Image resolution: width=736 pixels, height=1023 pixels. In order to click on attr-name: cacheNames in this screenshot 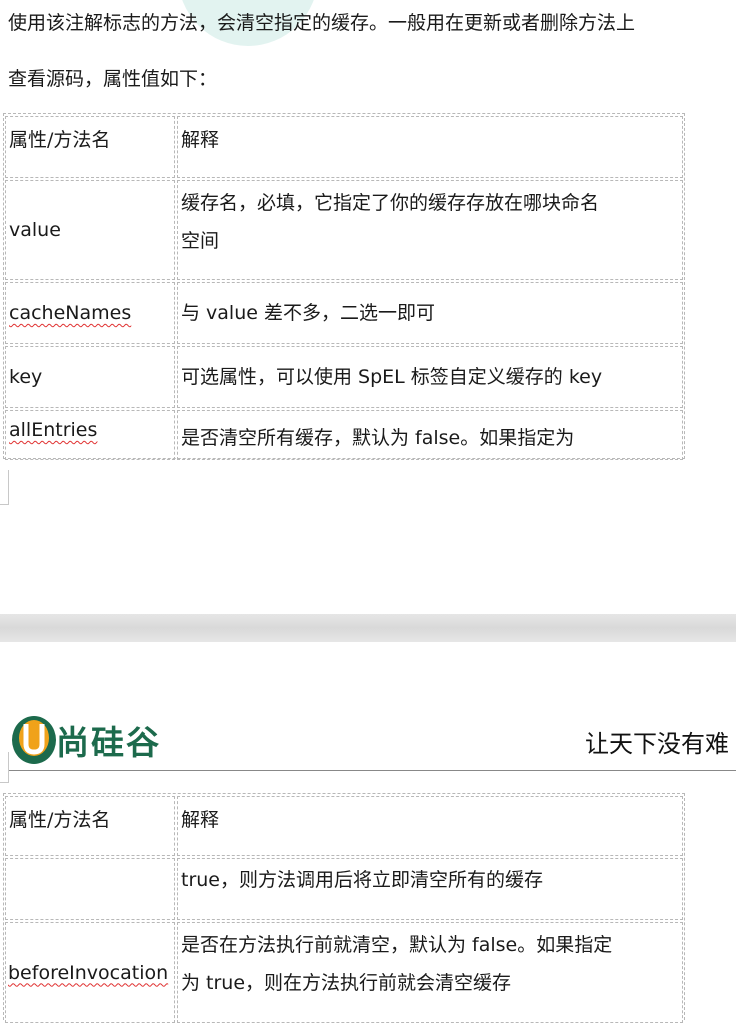, I will do `click(70, 313)`.